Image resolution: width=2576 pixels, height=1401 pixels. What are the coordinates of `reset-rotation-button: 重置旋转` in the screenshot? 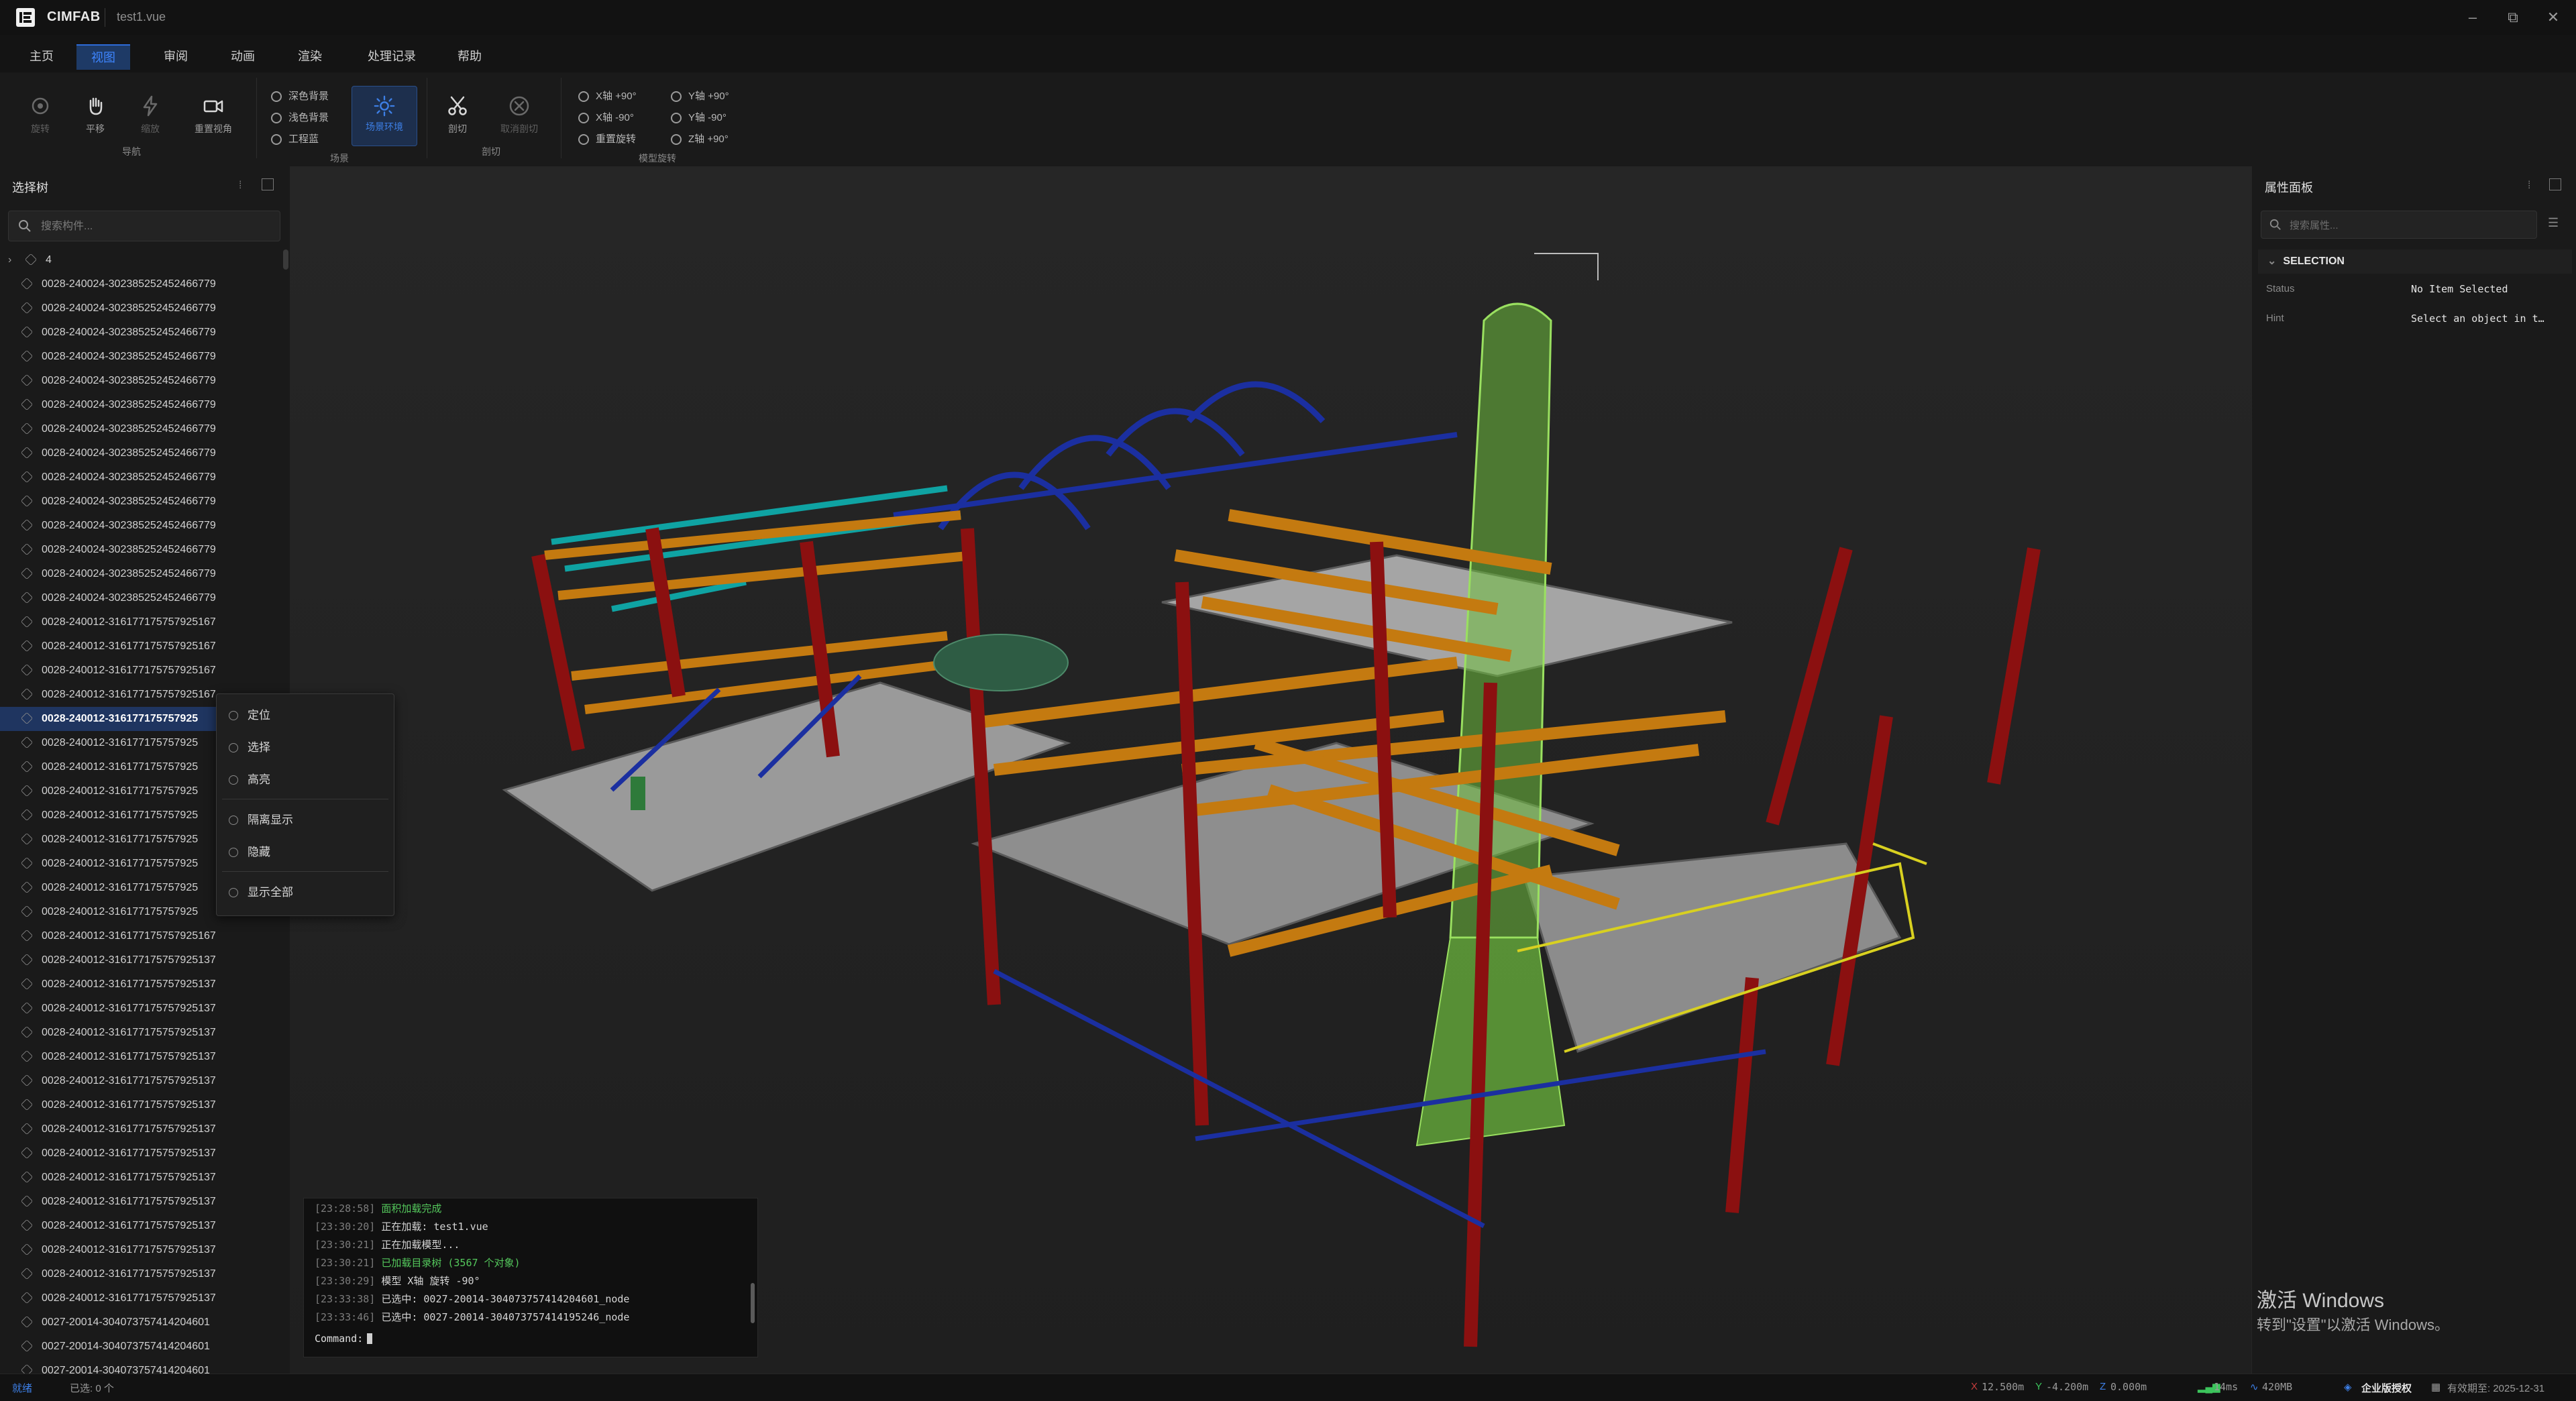 It's located at (607, 138).